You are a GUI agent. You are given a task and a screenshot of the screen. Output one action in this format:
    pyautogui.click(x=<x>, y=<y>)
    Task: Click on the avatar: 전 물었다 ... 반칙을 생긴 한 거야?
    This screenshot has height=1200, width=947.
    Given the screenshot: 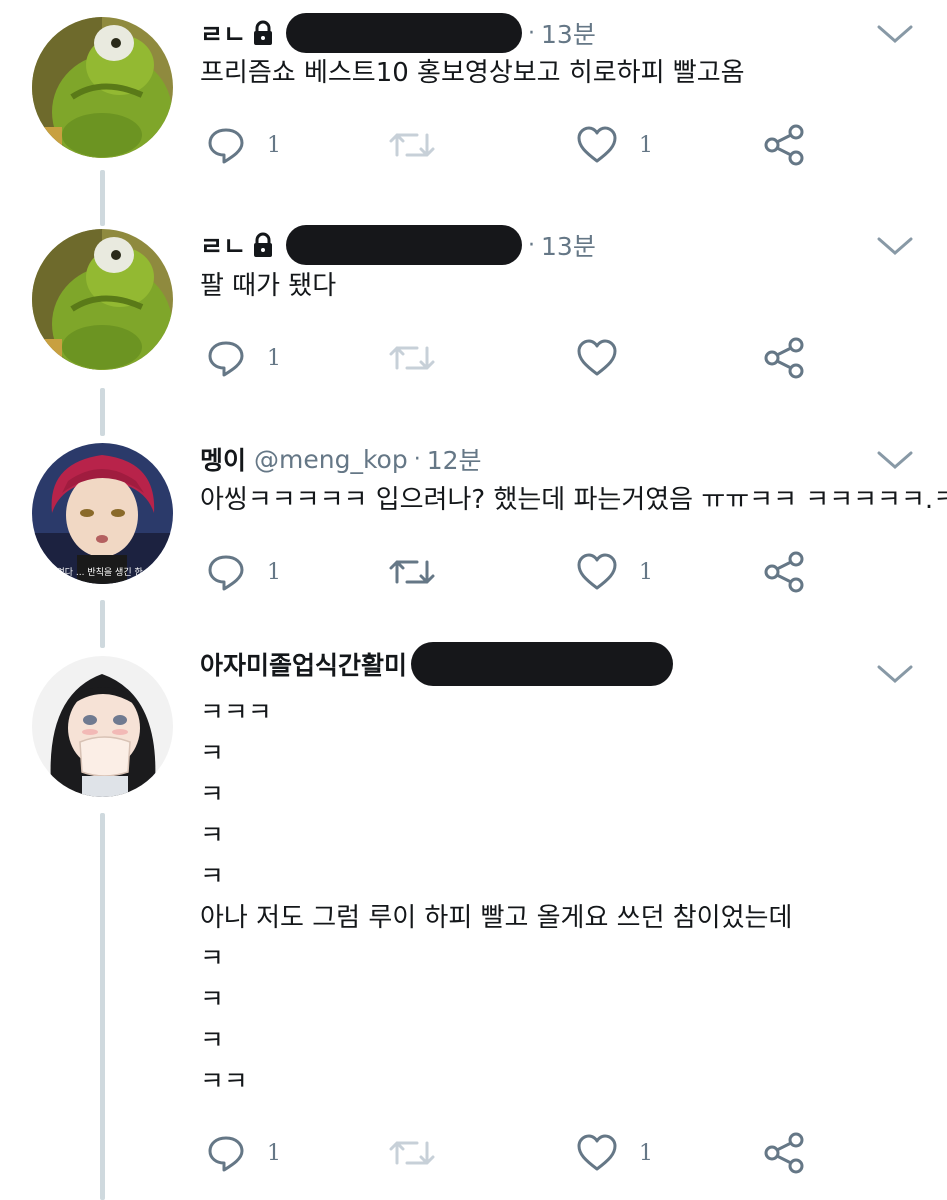 What is the action you would take?
    pyautogui.click(x=102, y=513)
    